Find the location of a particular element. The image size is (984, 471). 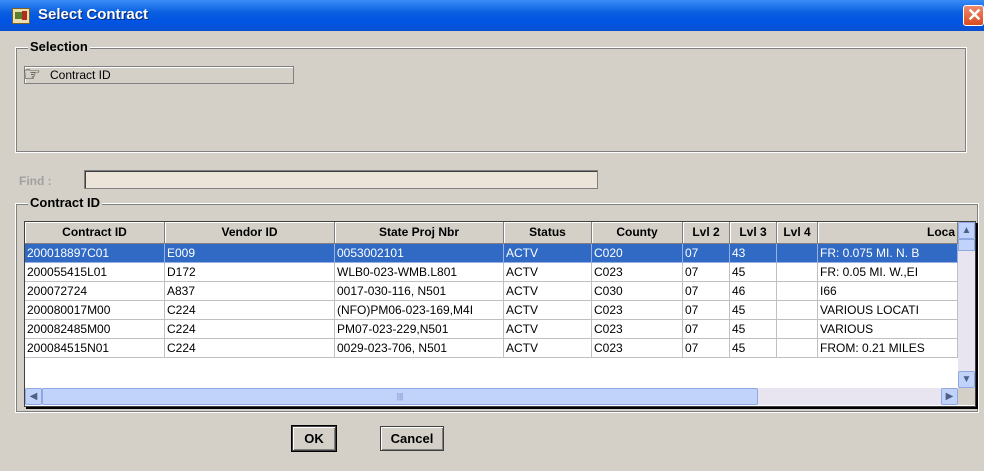

table-cell: 200080017M00 is located at coordinates (95, 310).